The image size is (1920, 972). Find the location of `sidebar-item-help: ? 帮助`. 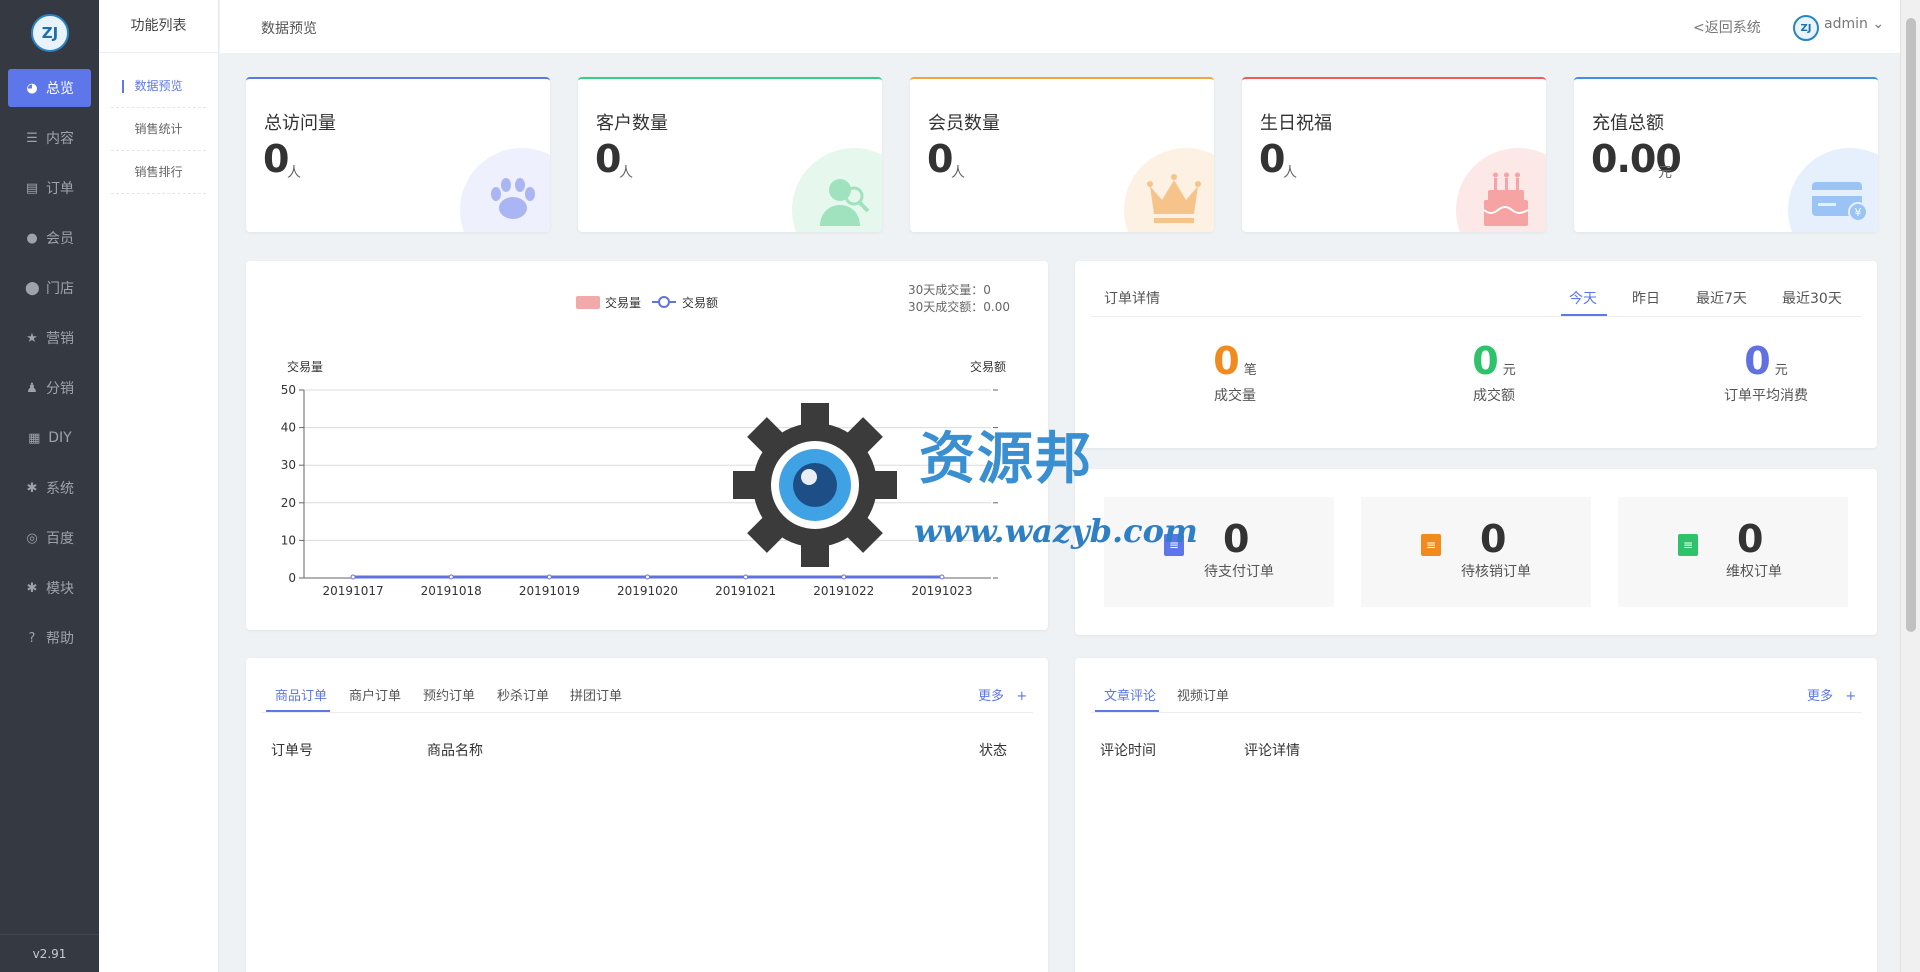

sidebar-item-help: ? 帮助 is located at coordinates (49, 638).